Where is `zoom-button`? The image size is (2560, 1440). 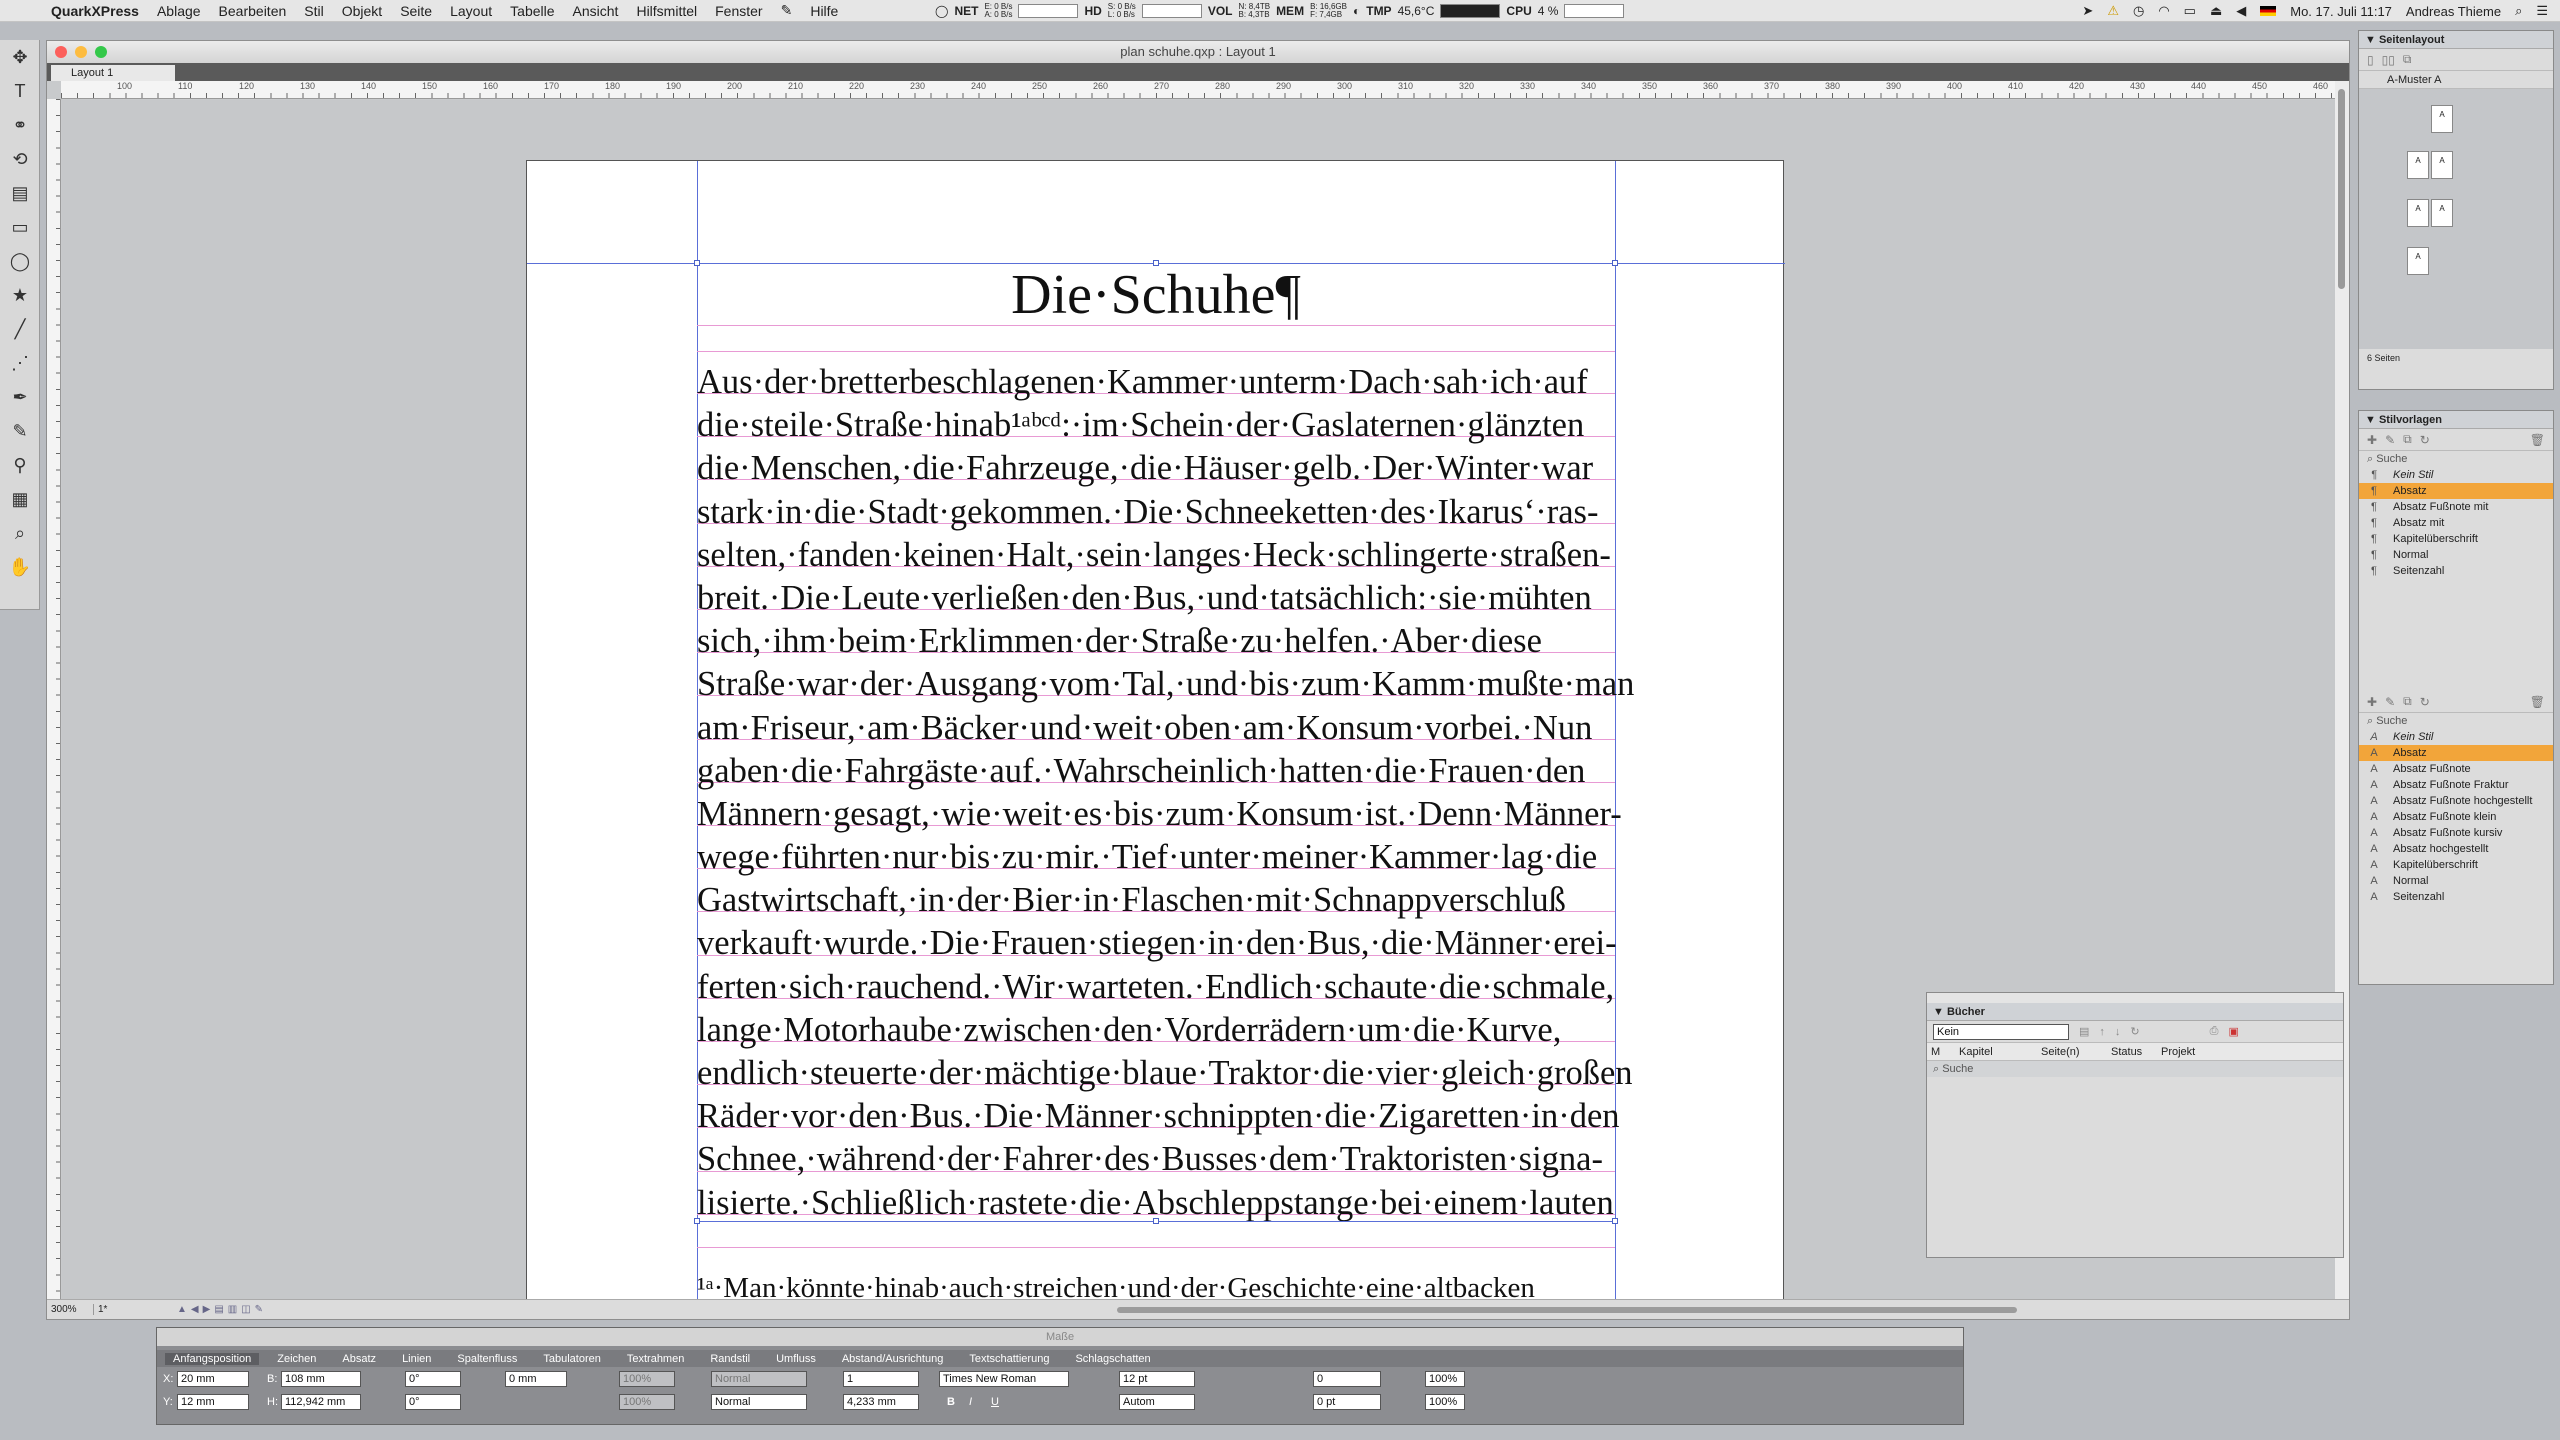
zoom-button is located at coordinates (101, 52).